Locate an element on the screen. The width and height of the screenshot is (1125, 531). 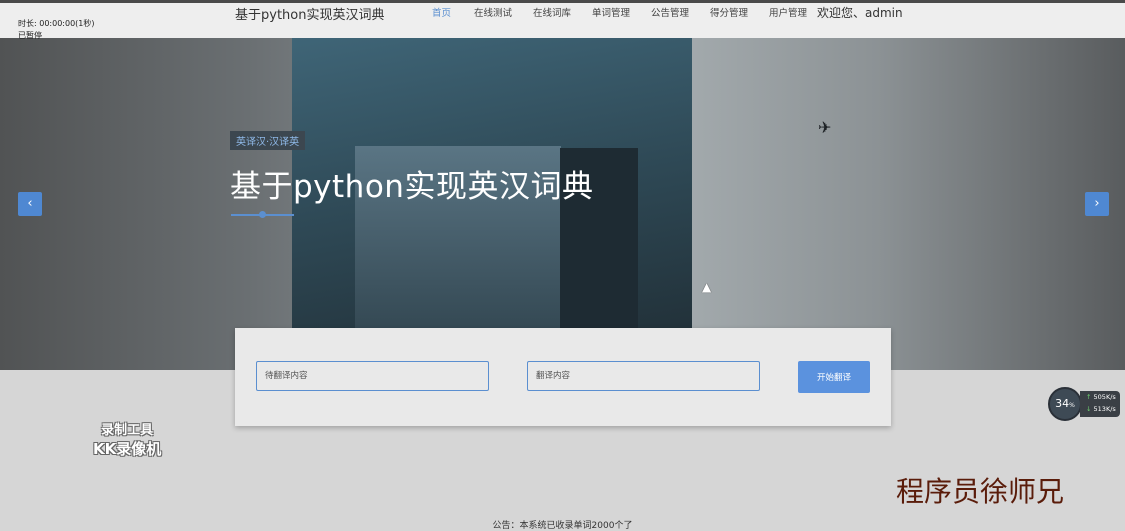
mouse-cursor-icon: ▲ is located at coordinates (707, 287).